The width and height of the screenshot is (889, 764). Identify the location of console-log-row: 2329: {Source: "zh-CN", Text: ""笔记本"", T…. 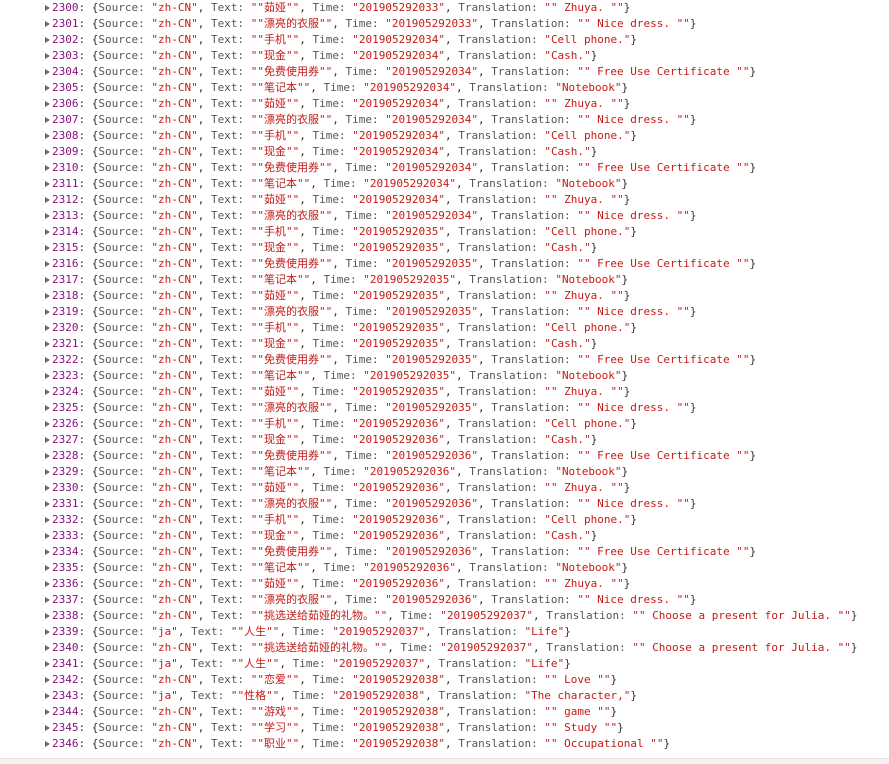
(444, 472).